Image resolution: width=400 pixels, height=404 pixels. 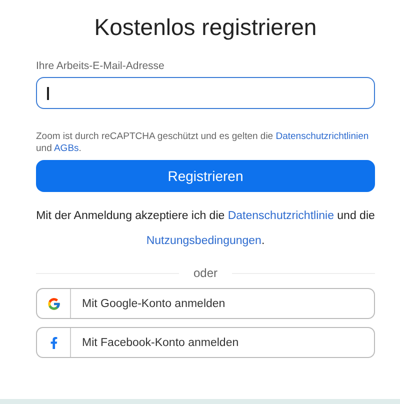 I want to click on divider-label: oder, so click(x=205, y=273).